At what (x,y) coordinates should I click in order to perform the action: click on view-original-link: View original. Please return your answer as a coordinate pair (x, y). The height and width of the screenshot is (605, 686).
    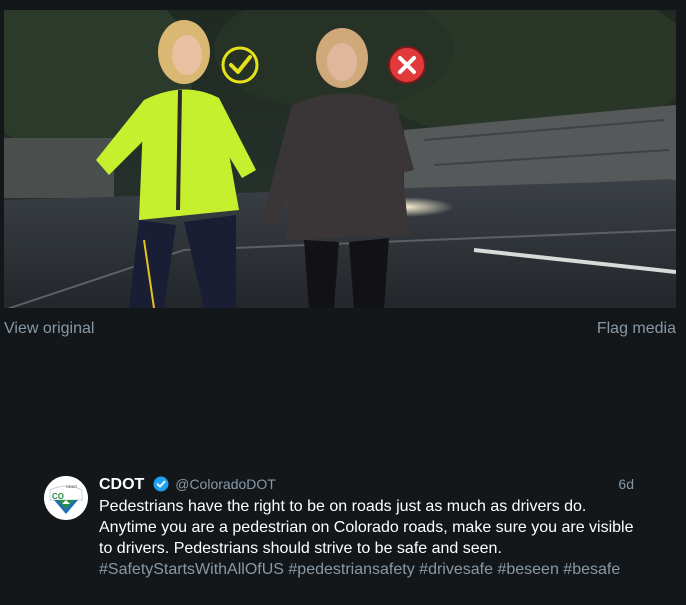
    Looking at the image, I should click on (49, 329).